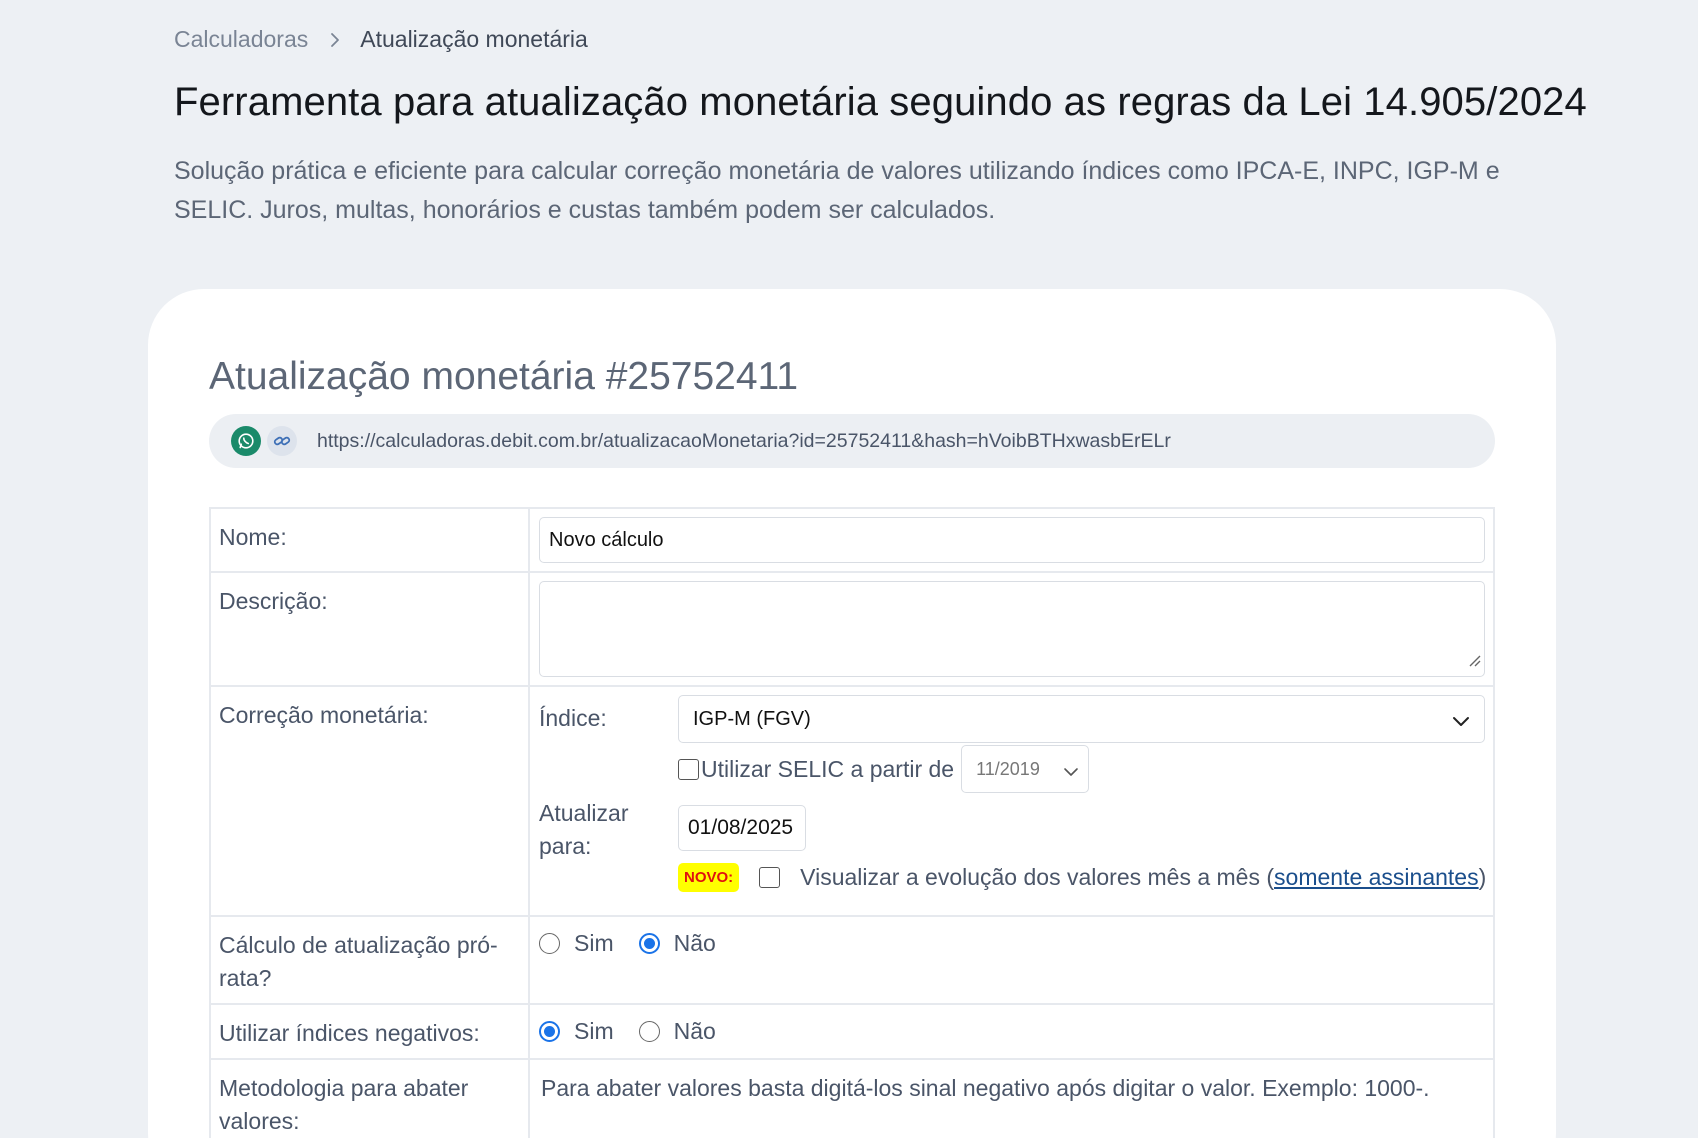 Image resolution: width=1698 pixels, height=1138 pixels. I want to click on form-row-negativos: Utilizar índices negativos: Sim Não, so click(852, 1031).